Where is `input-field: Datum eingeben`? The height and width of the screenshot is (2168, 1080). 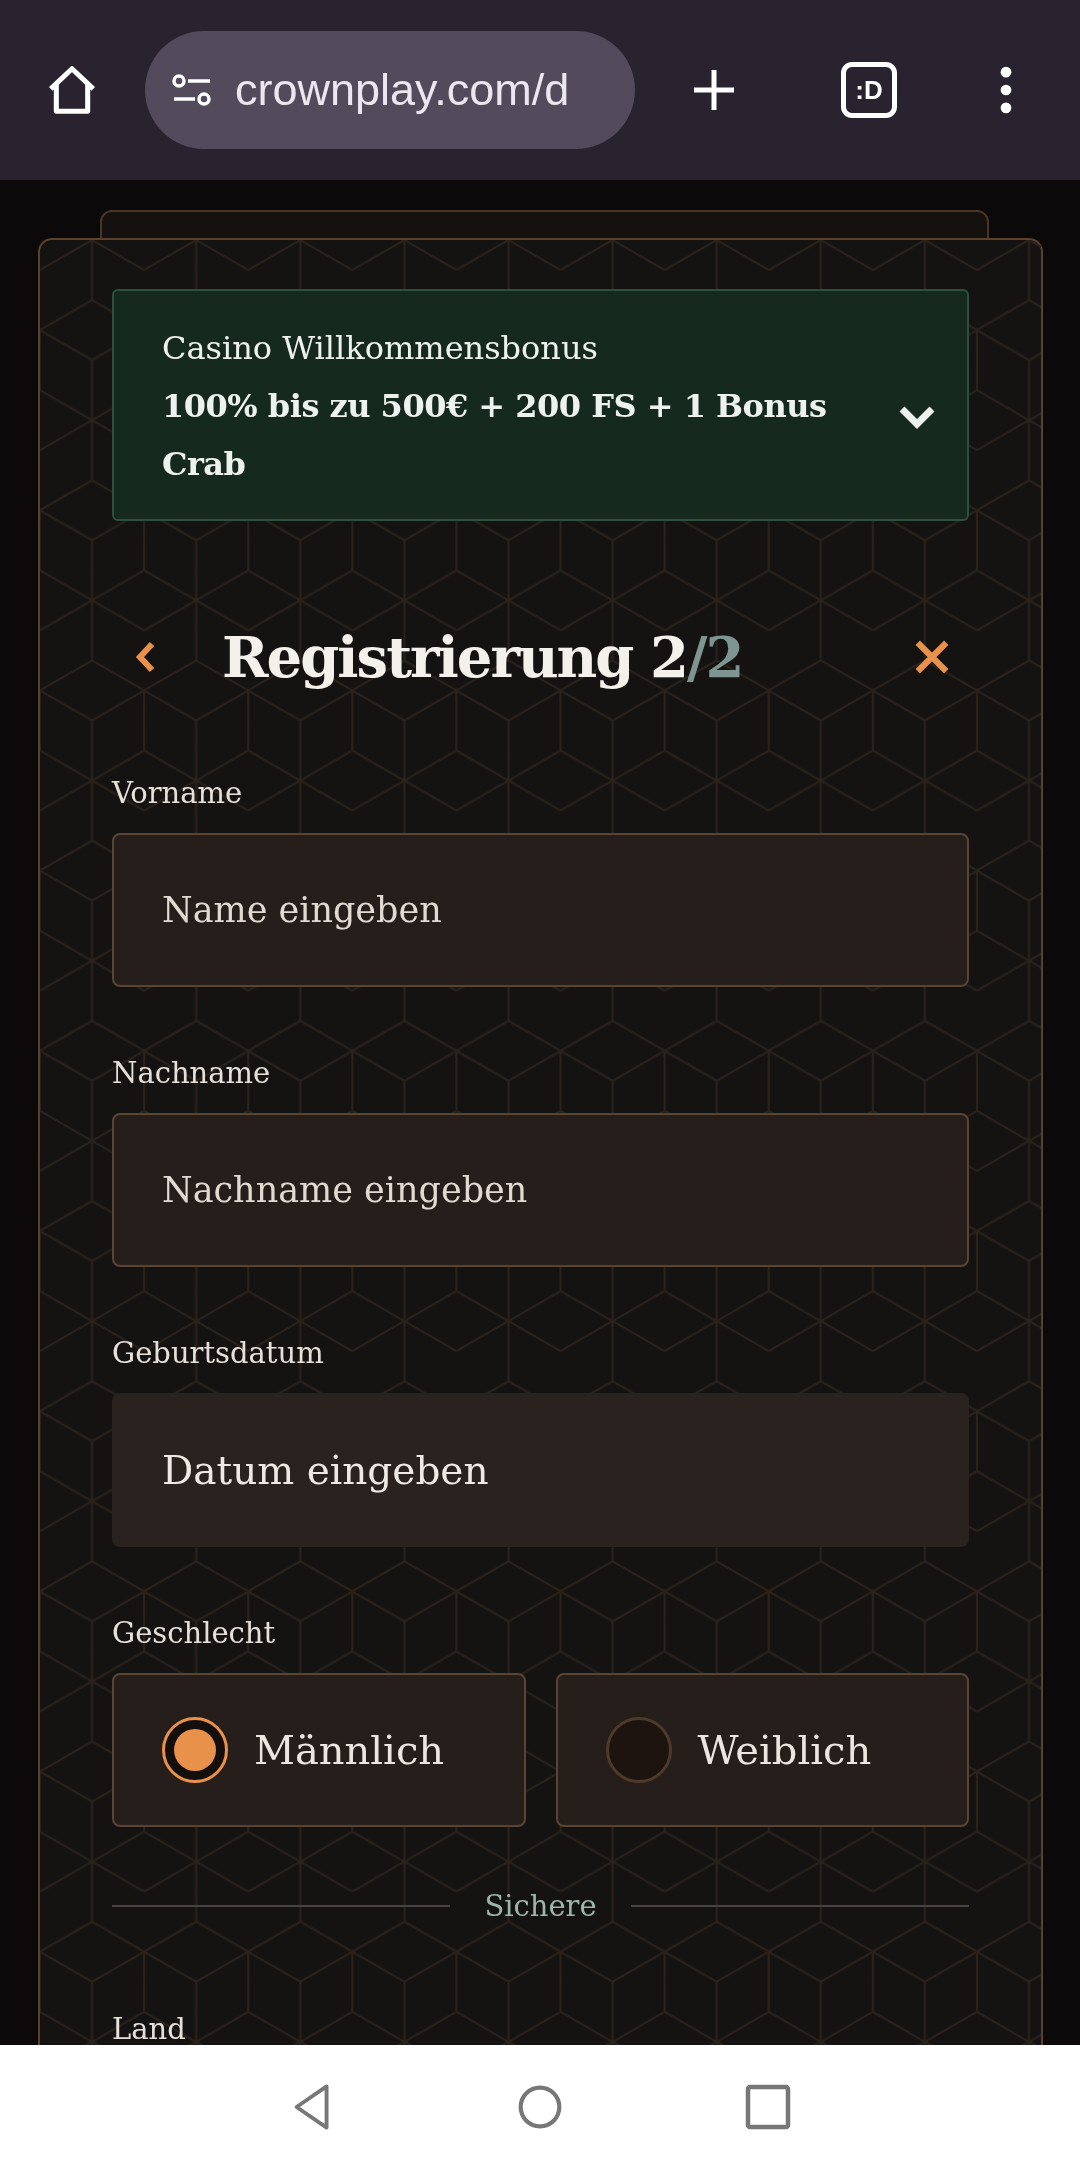 input-field: Datum eingeben is located at coordinates (540, 1470).